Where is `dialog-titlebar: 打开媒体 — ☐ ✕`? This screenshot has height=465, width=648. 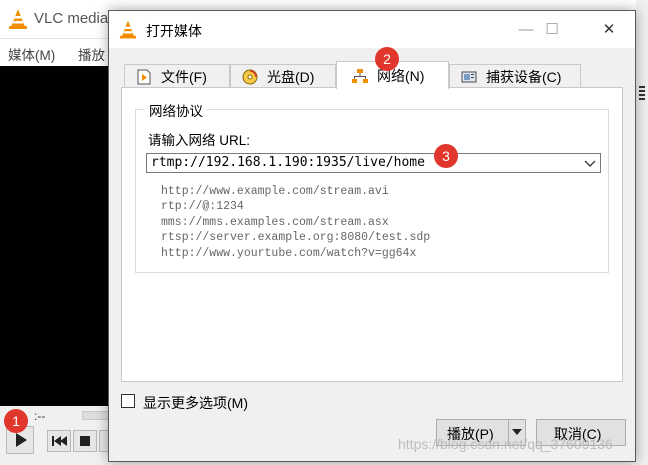
dialog-titlebar: 打开媒体 — ☐ ✕ is located at coordinates (372, 29).